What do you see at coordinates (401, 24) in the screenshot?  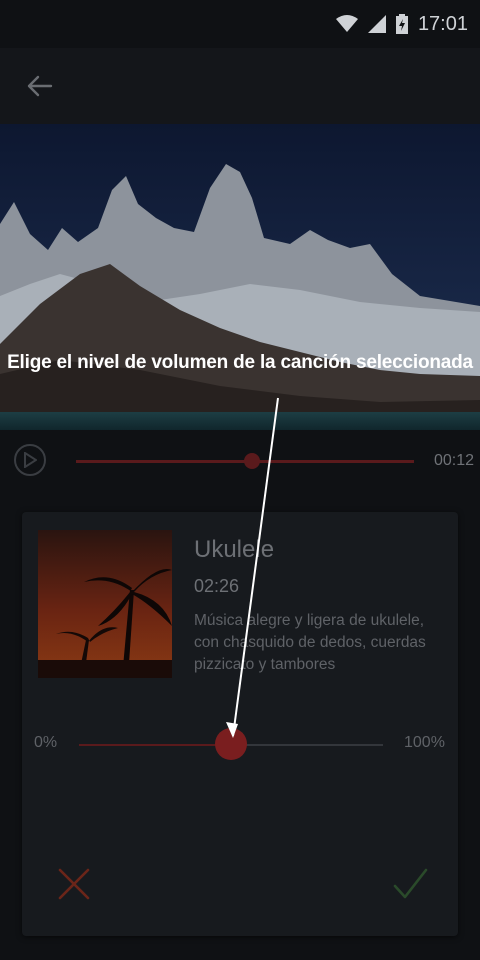 I see `battery-icon` at bounding box center [401, 24].